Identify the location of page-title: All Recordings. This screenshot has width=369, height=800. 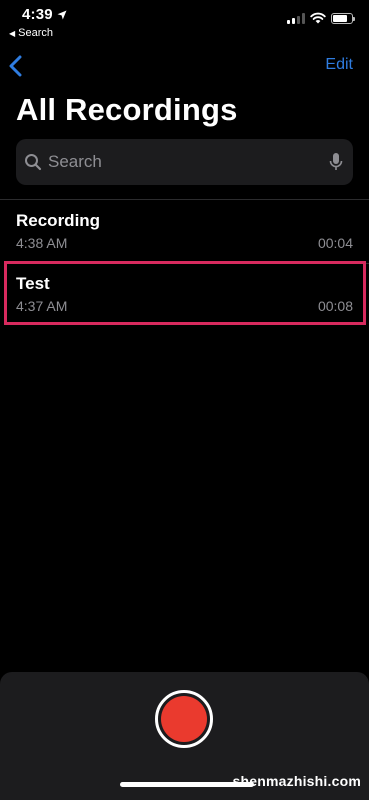
(127, 109).